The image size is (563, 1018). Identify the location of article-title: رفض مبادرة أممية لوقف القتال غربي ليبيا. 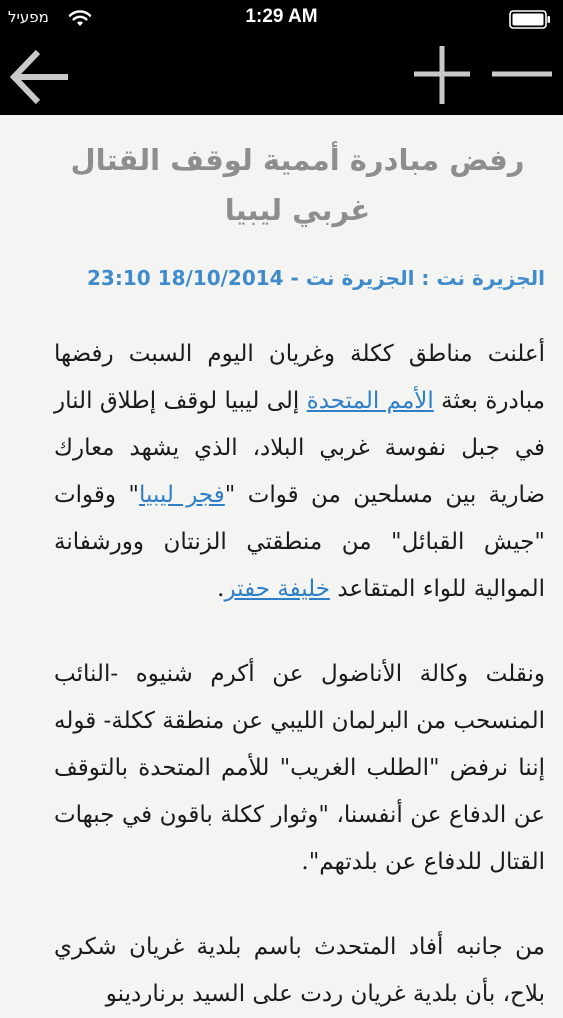
(297, 185).